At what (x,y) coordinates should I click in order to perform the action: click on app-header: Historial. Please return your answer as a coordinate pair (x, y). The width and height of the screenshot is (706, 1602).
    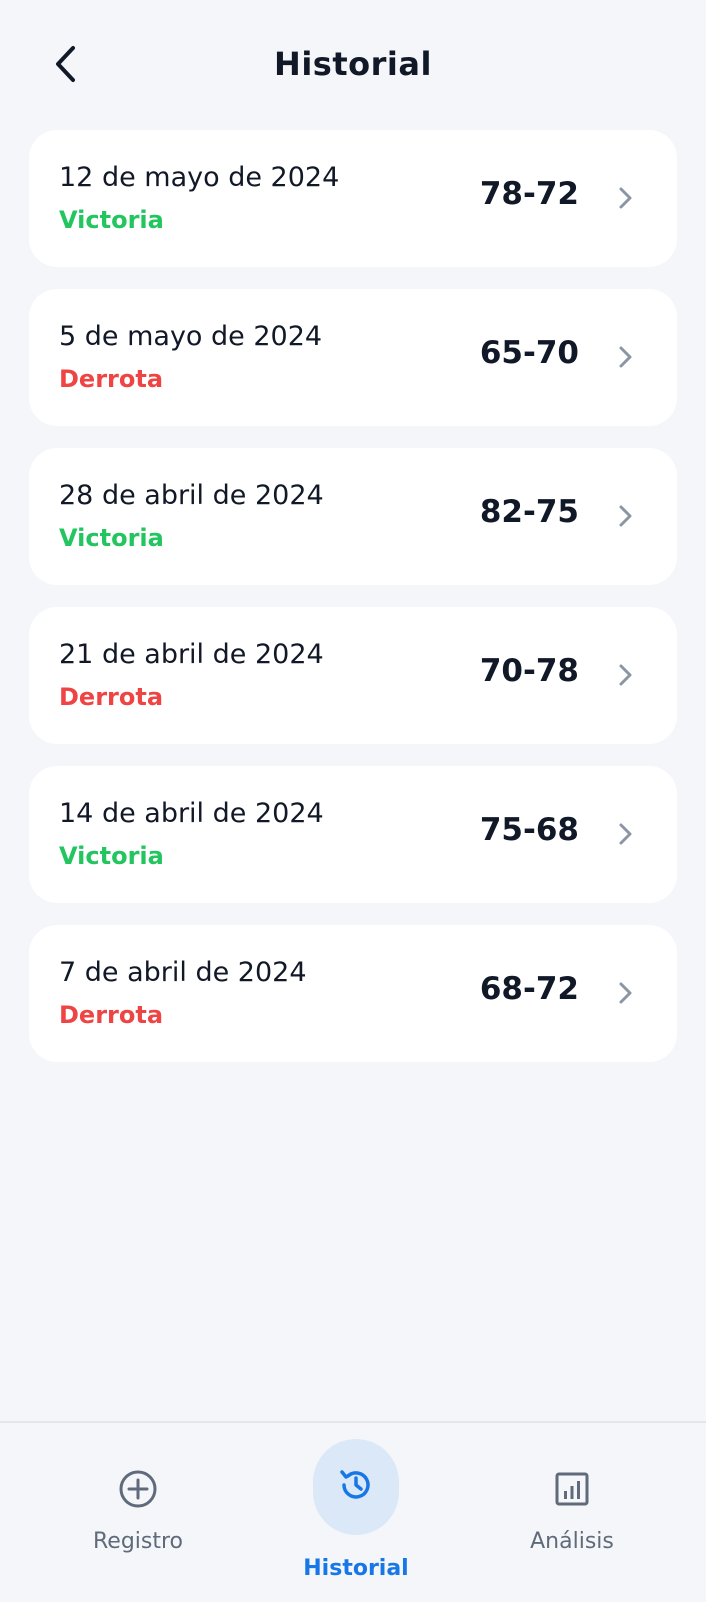
    Looking at the image, I should click on (353, 65).